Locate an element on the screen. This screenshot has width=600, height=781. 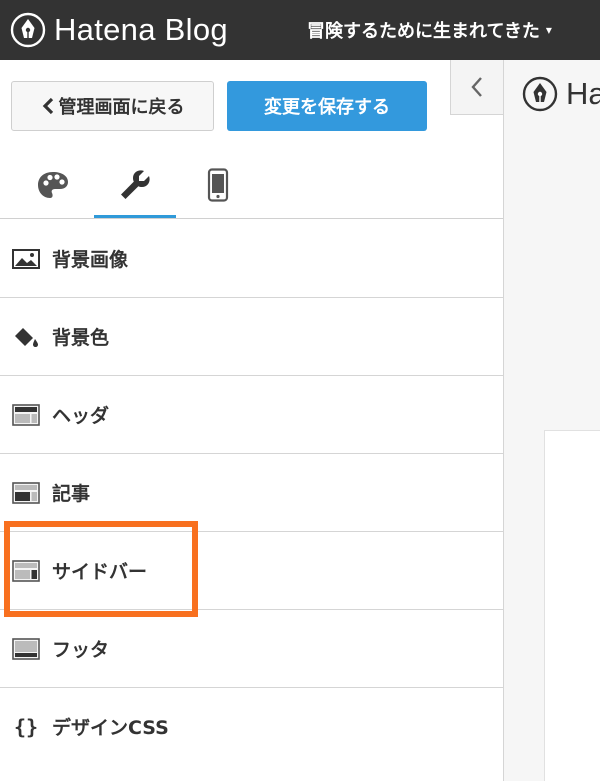
menu-item-background-image: 背景画像 is located at coordinates (251, 259).